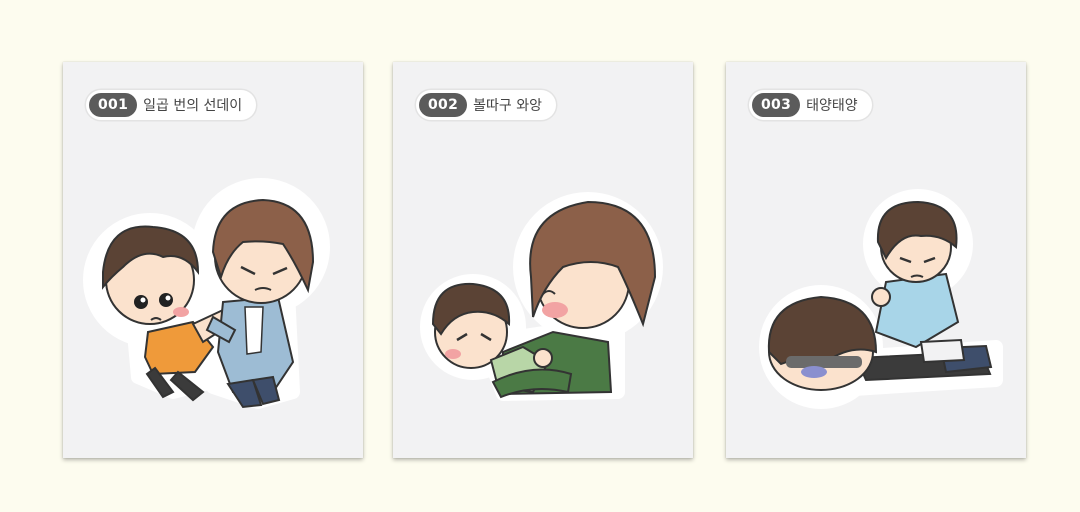 The width and height of the screenshot is (1080, 512). Describe the element at coordinates (507, 106) in the screenshot. I see `sticker-title: 볼따구 와앙` at that location.